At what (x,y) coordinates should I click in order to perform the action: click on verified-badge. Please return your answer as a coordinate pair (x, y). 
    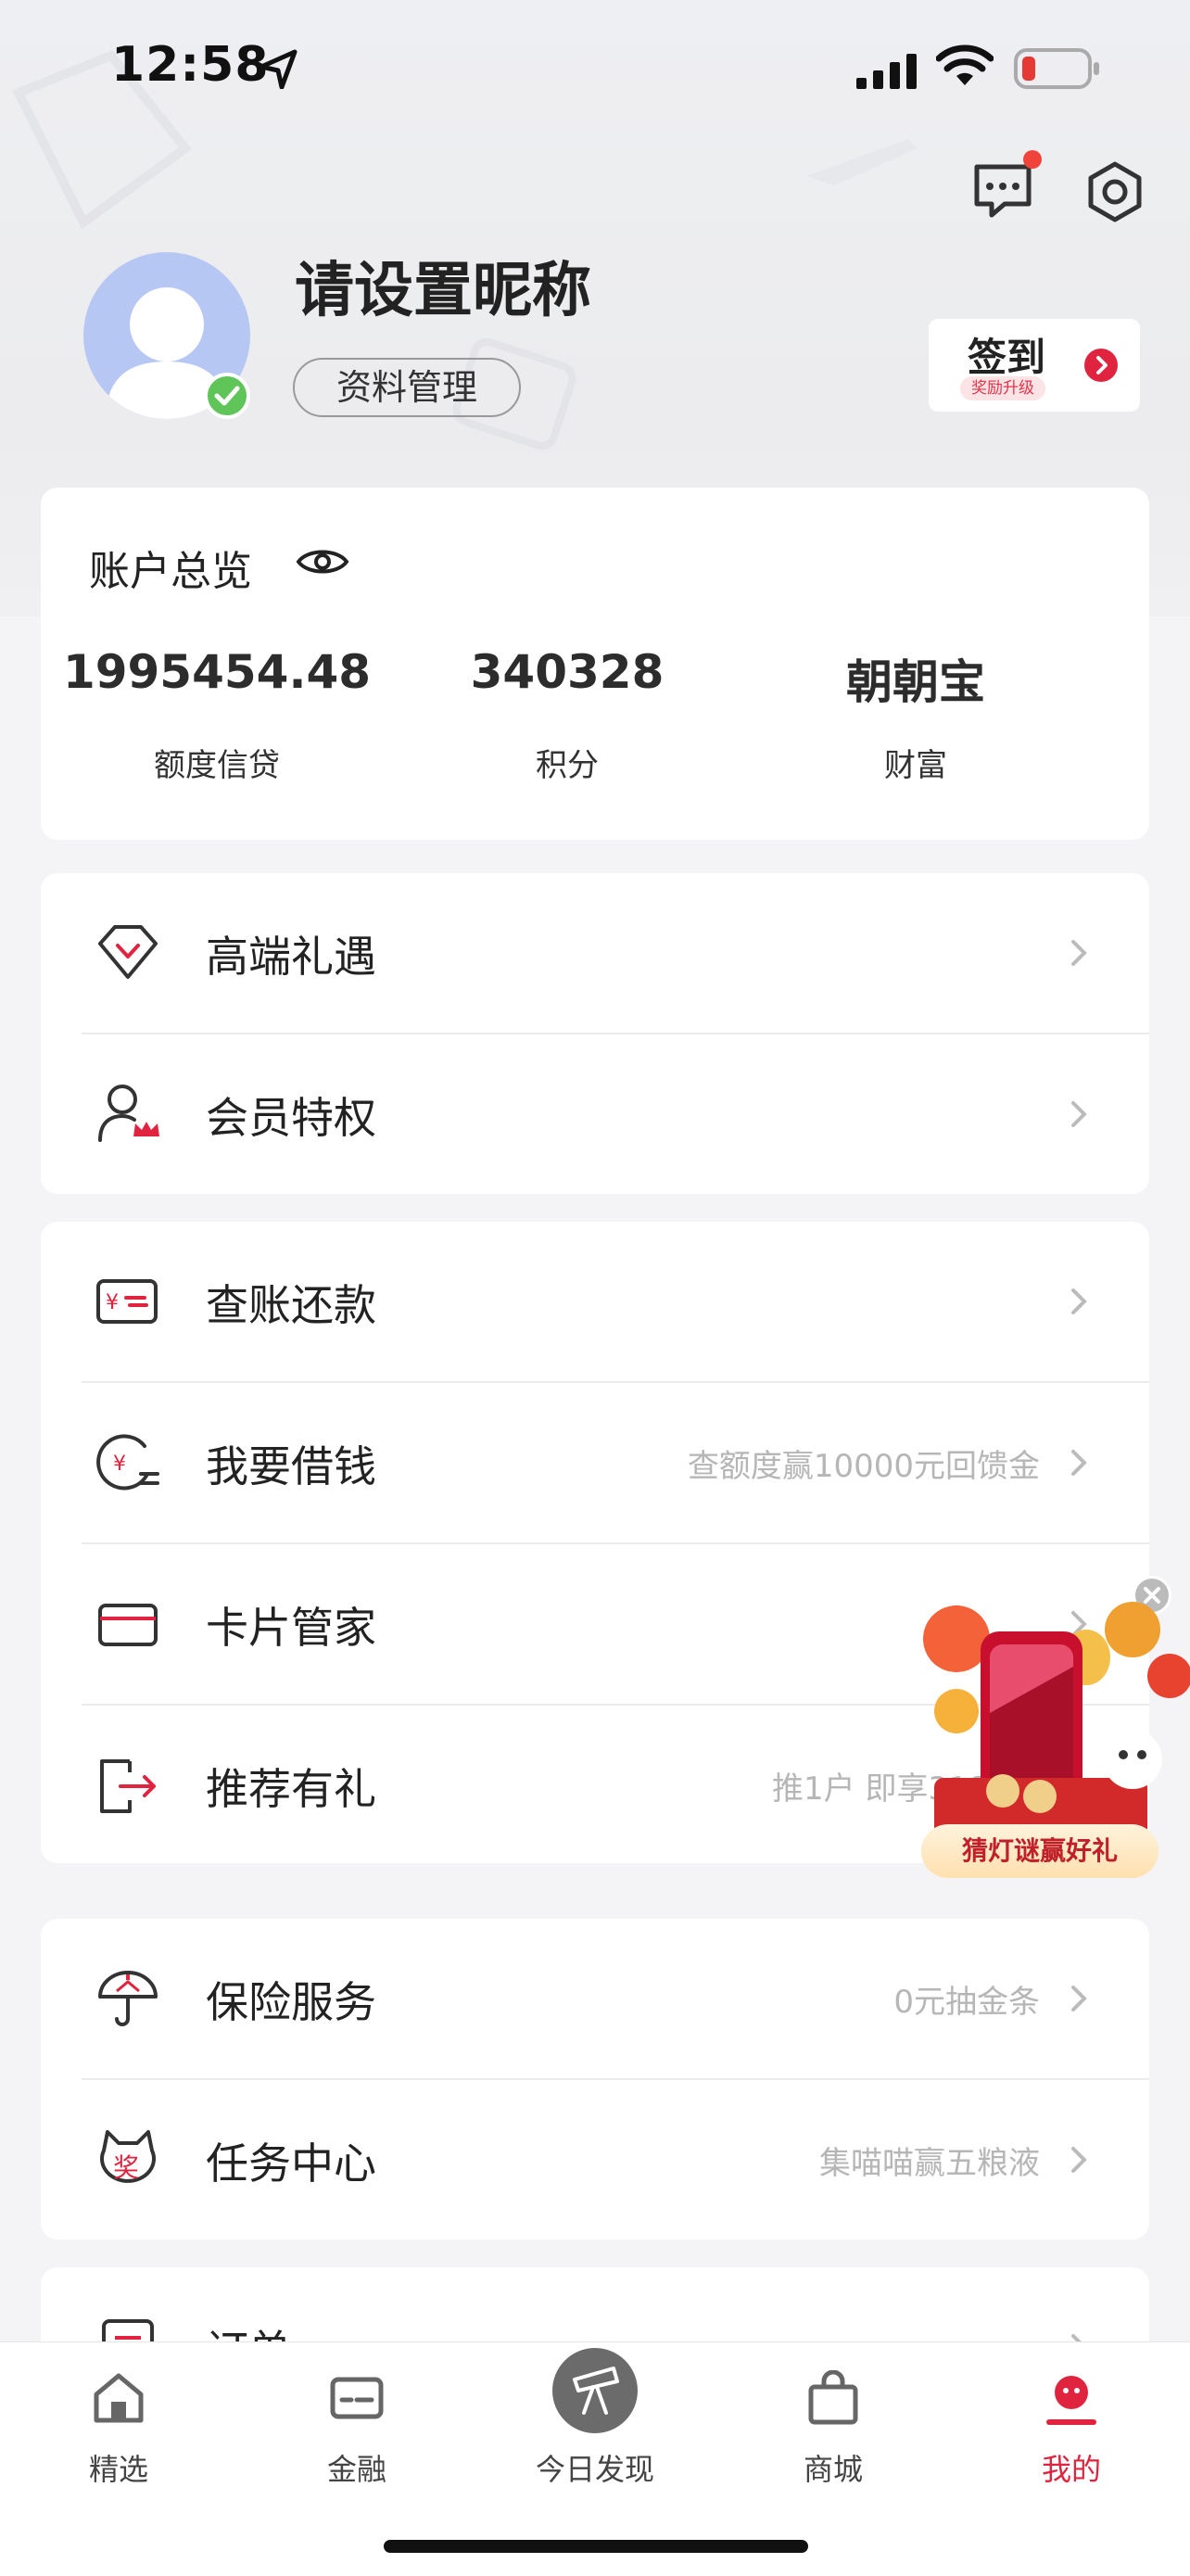
    Looking at the image, I should click on (227, 396).